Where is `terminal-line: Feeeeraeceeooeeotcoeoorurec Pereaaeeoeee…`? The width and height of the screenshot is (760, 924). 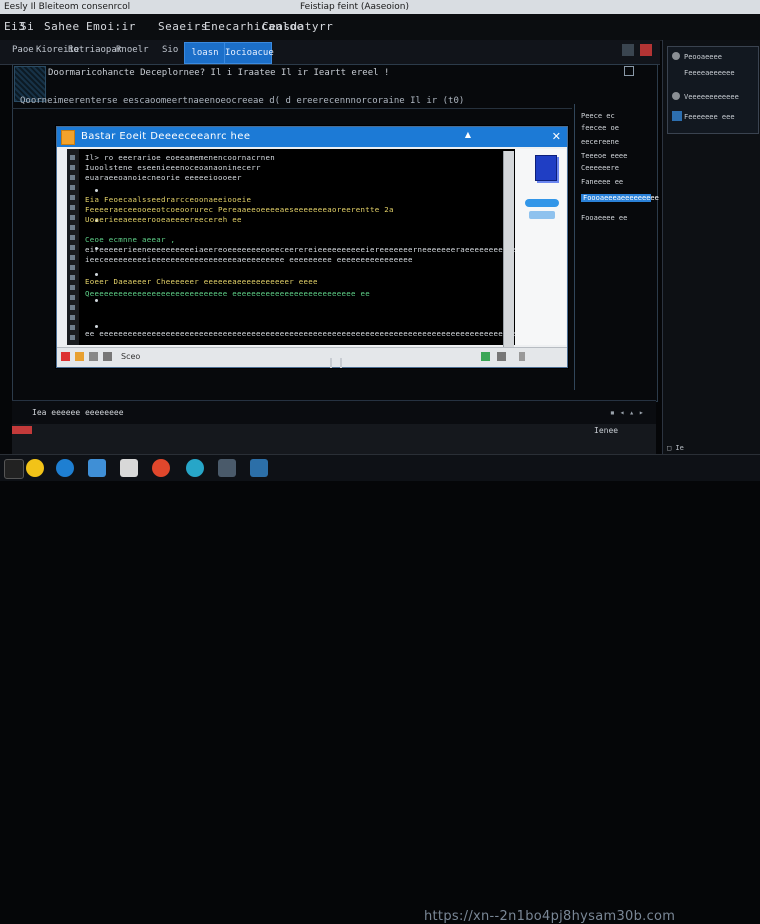
terminal-line: Feeeeraeceeooeeotcoeoorurec Pereaaeeoeee… is located at coordinates (239, 209).